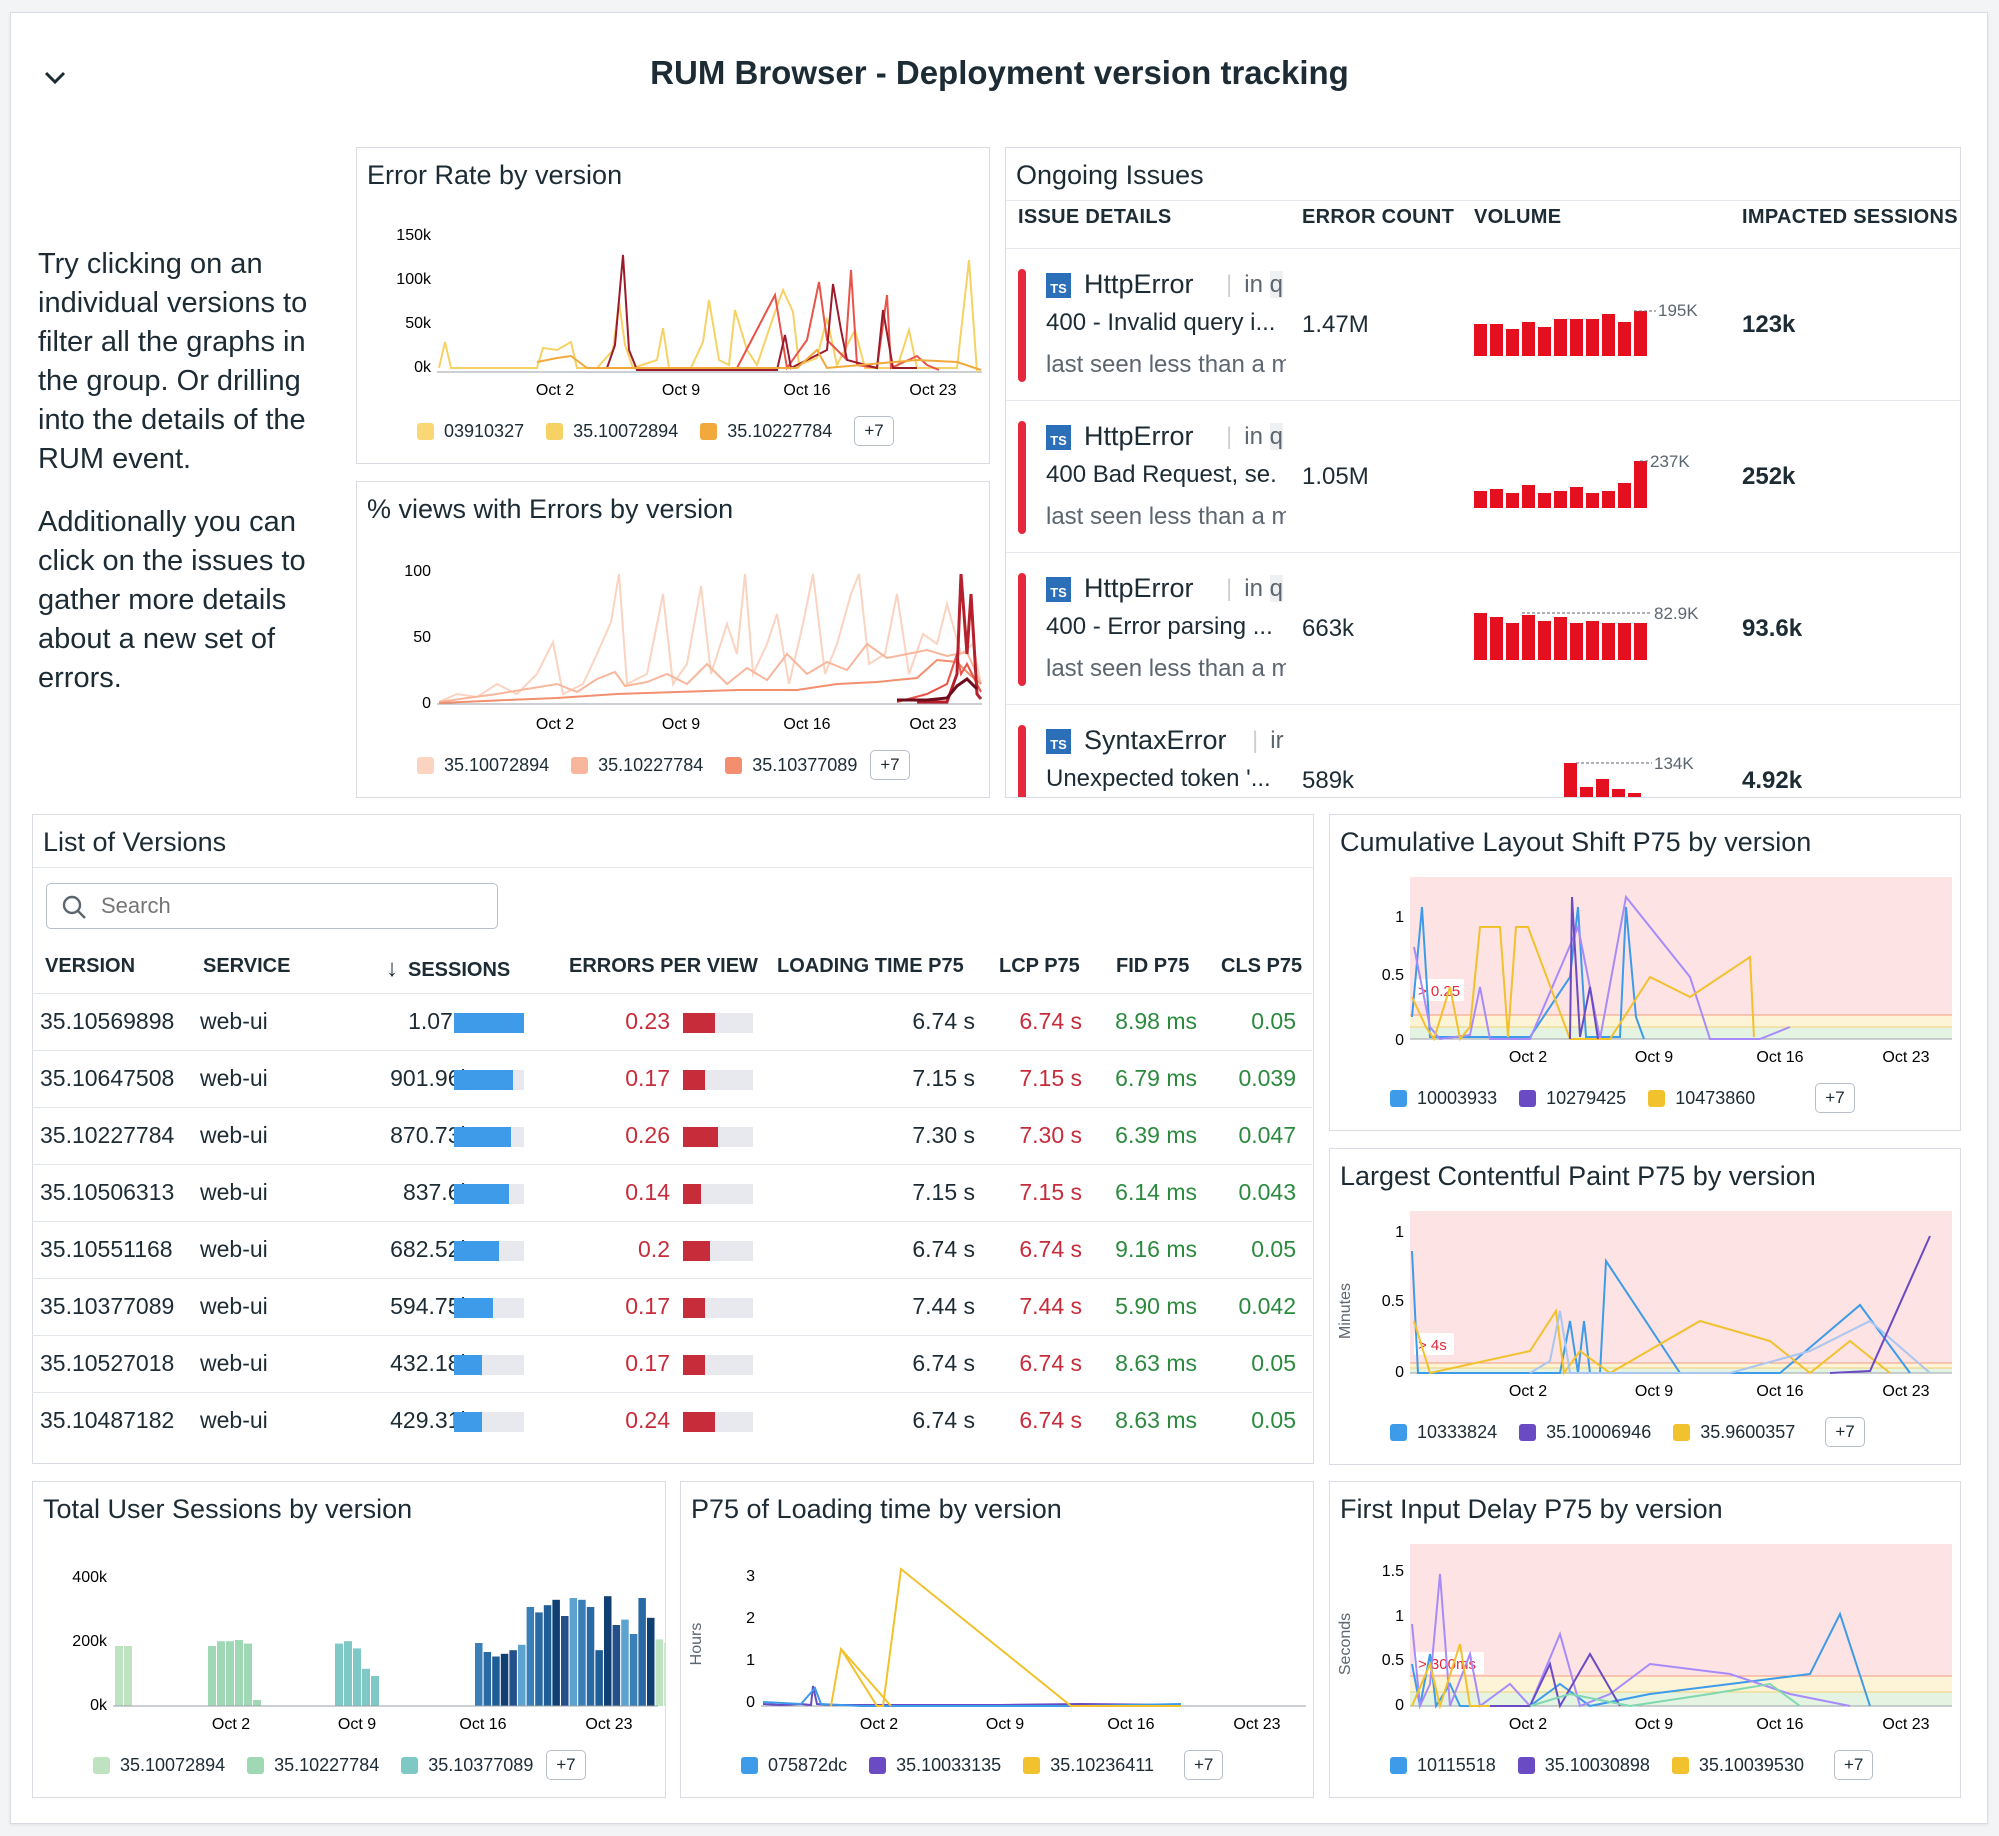 This screenshot has height=1836, width=1999. What do you see at coordinates (1443, 1432) in the screenshot?
I see `legend-item: 10333824` at bounding box center [1443, 1432].